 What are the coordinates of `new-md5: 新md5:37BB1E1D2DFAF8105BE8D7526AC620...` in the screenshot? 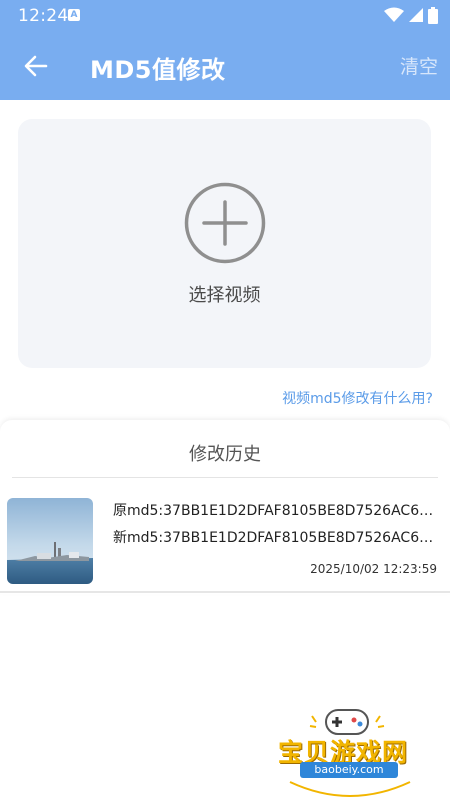 It's located at (275, 538).